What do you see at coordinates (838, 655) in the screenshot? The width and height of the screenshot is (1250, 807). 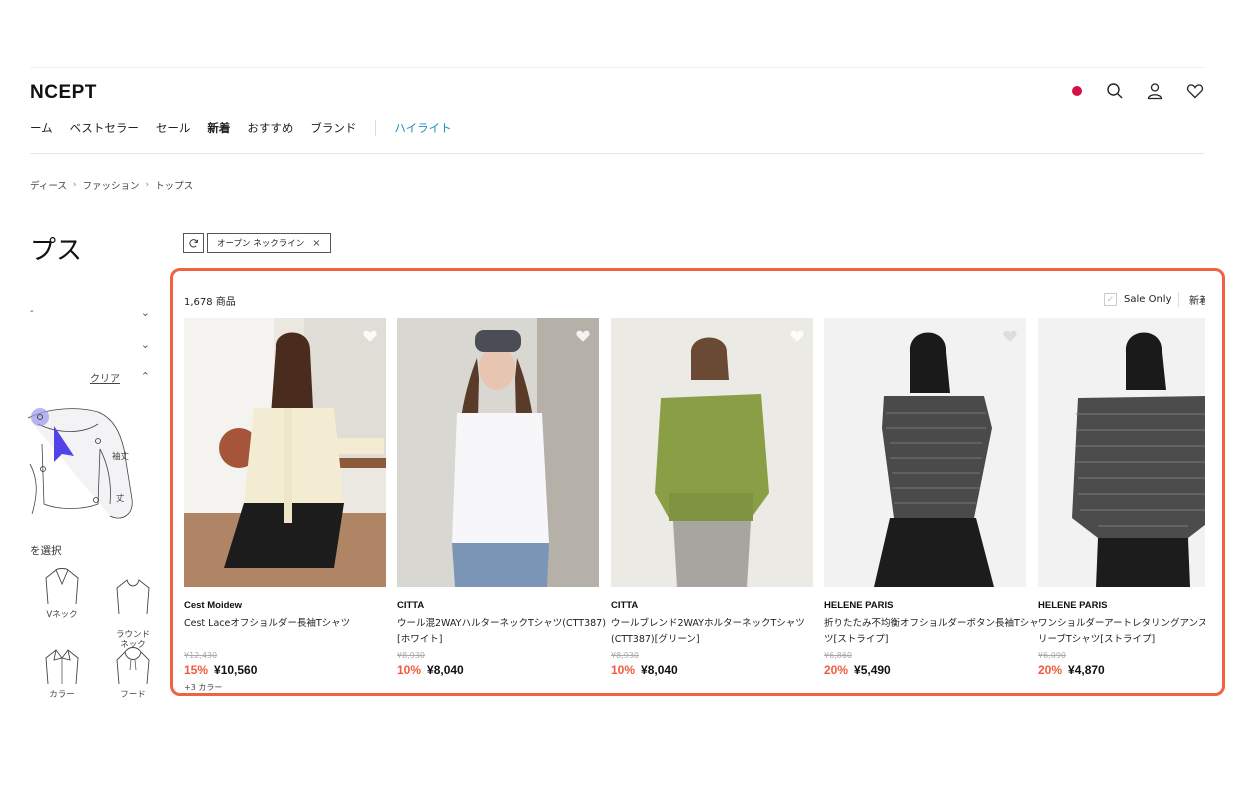 I see `original-price: ¥6,860` at bounding box center [838, 655].